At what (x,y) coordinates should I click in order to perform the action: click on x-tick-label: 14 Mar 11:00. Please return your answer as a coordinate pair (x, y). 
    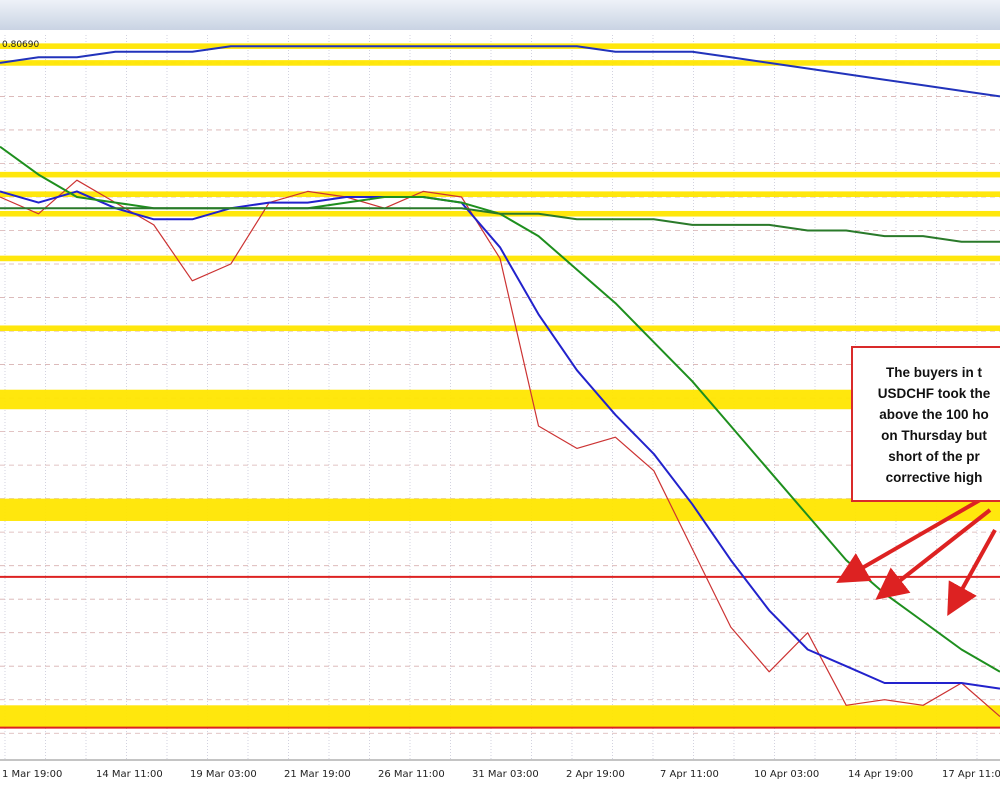
    Looking at the image, I should click on (129, 774).